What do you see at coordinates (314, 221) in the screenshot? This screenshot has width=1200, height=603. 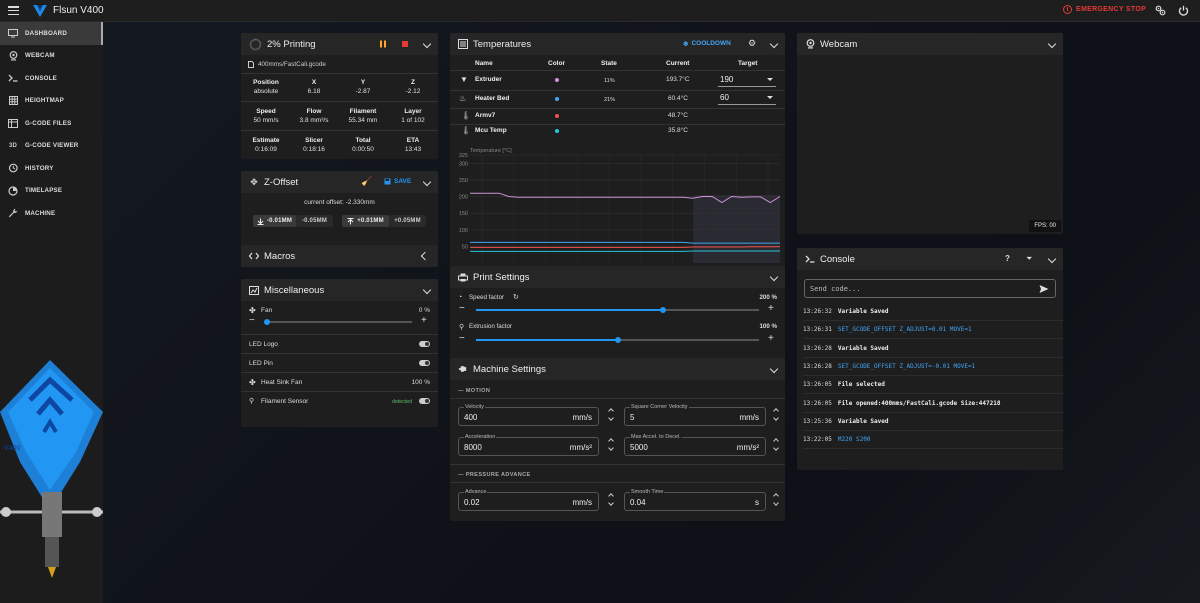 I see `z-down-005-button: -0.05MM` at bounding box center [314, 221].